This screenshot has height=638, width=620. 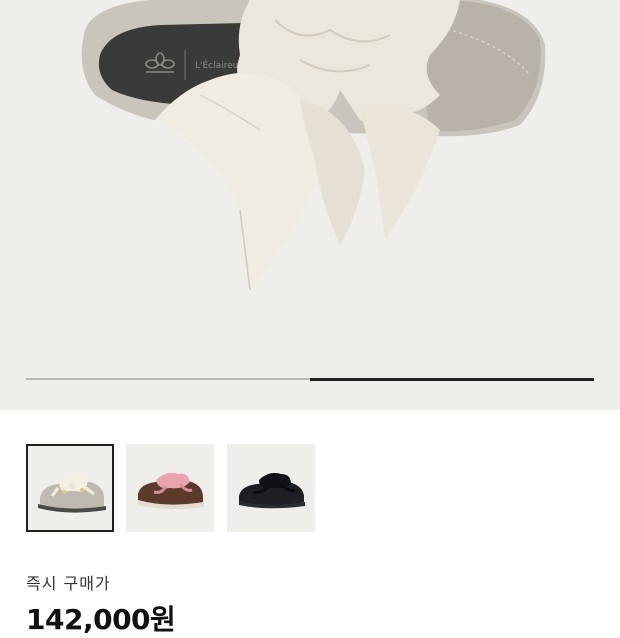 I want to click on instant-buy-price-label: 즉시 구매가, so click(x=68, y=583).